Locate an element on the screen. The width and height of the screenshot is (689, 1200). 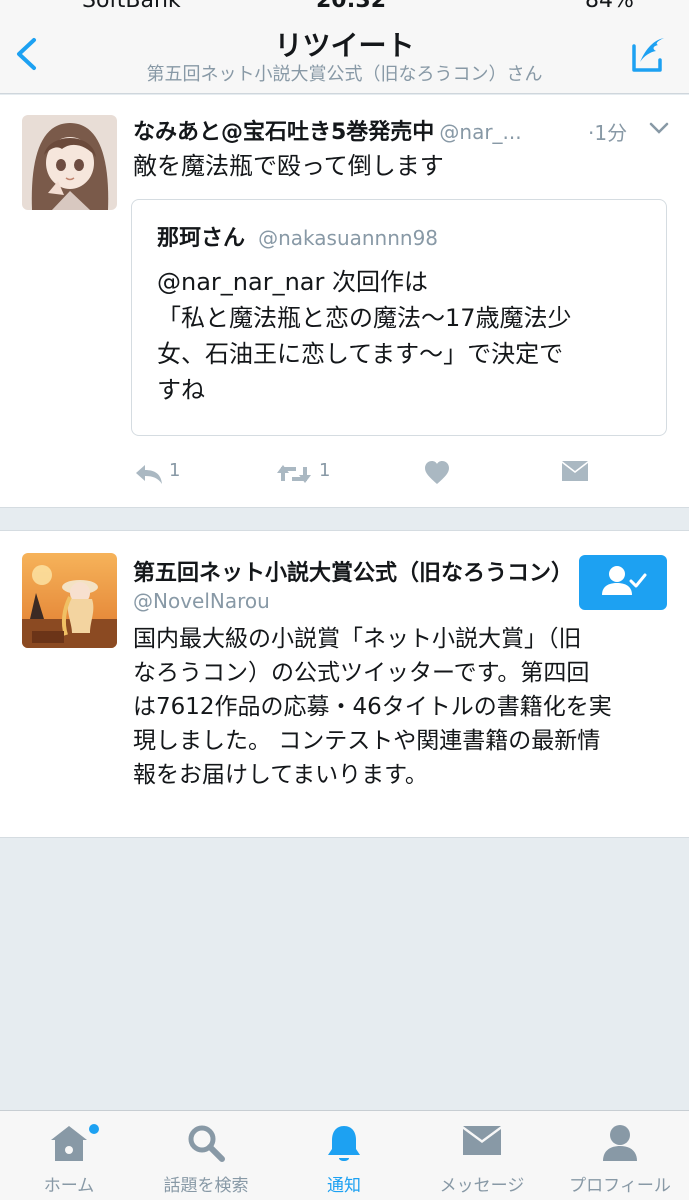
tweet-menu-button is located at coordinates (659, 128).